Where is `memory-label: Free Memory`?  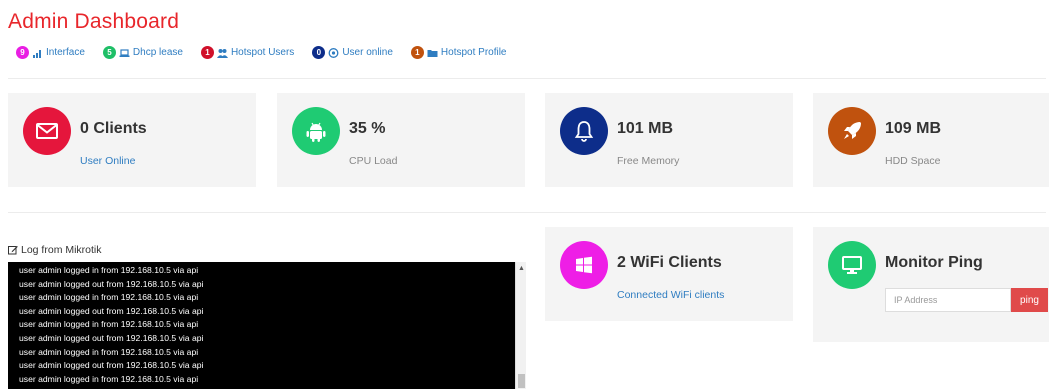
memory-label: Free Memory is located at coordinates (648, 161).